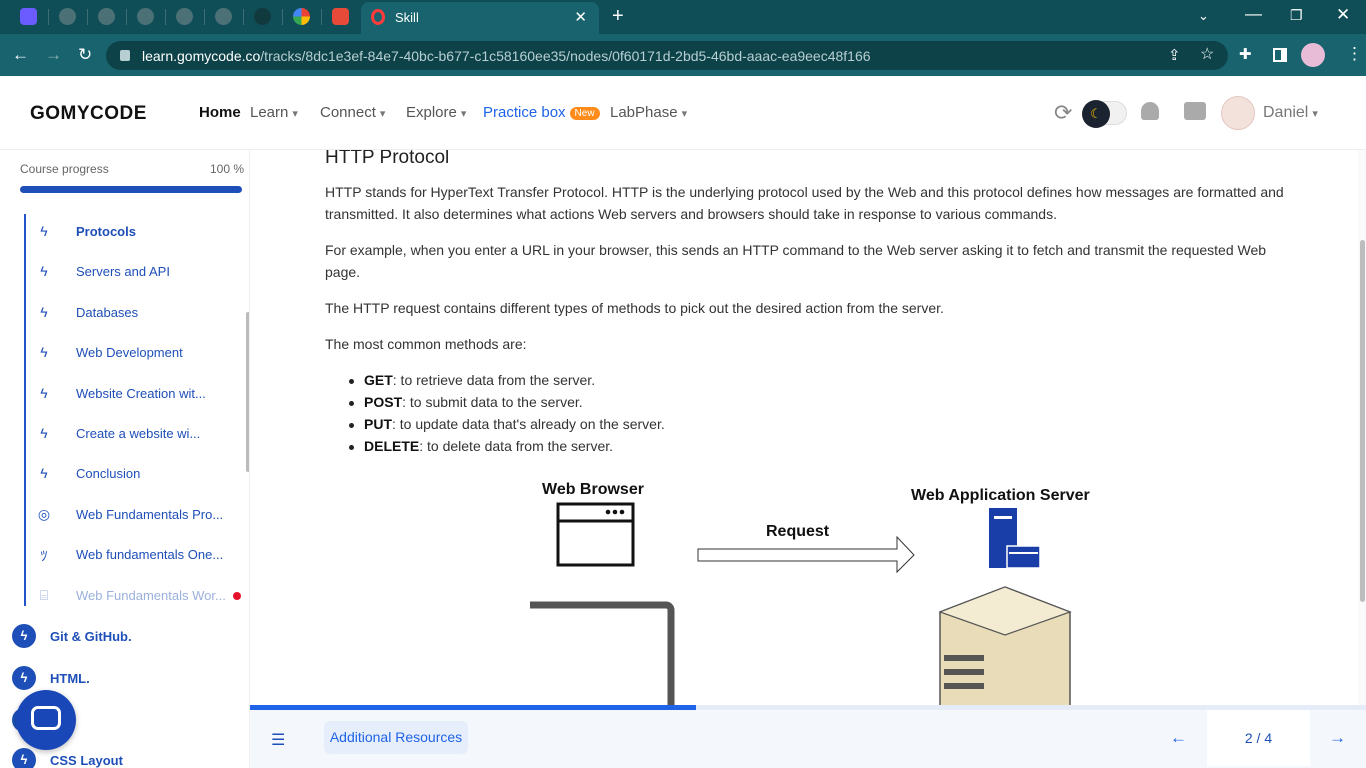 The height and width of the screenshot is (768, 1366). What do you see at coordinates (53, 55) in the screenshot?
I see `forward-arrow-icon: →` at bounding box center [53, 55].